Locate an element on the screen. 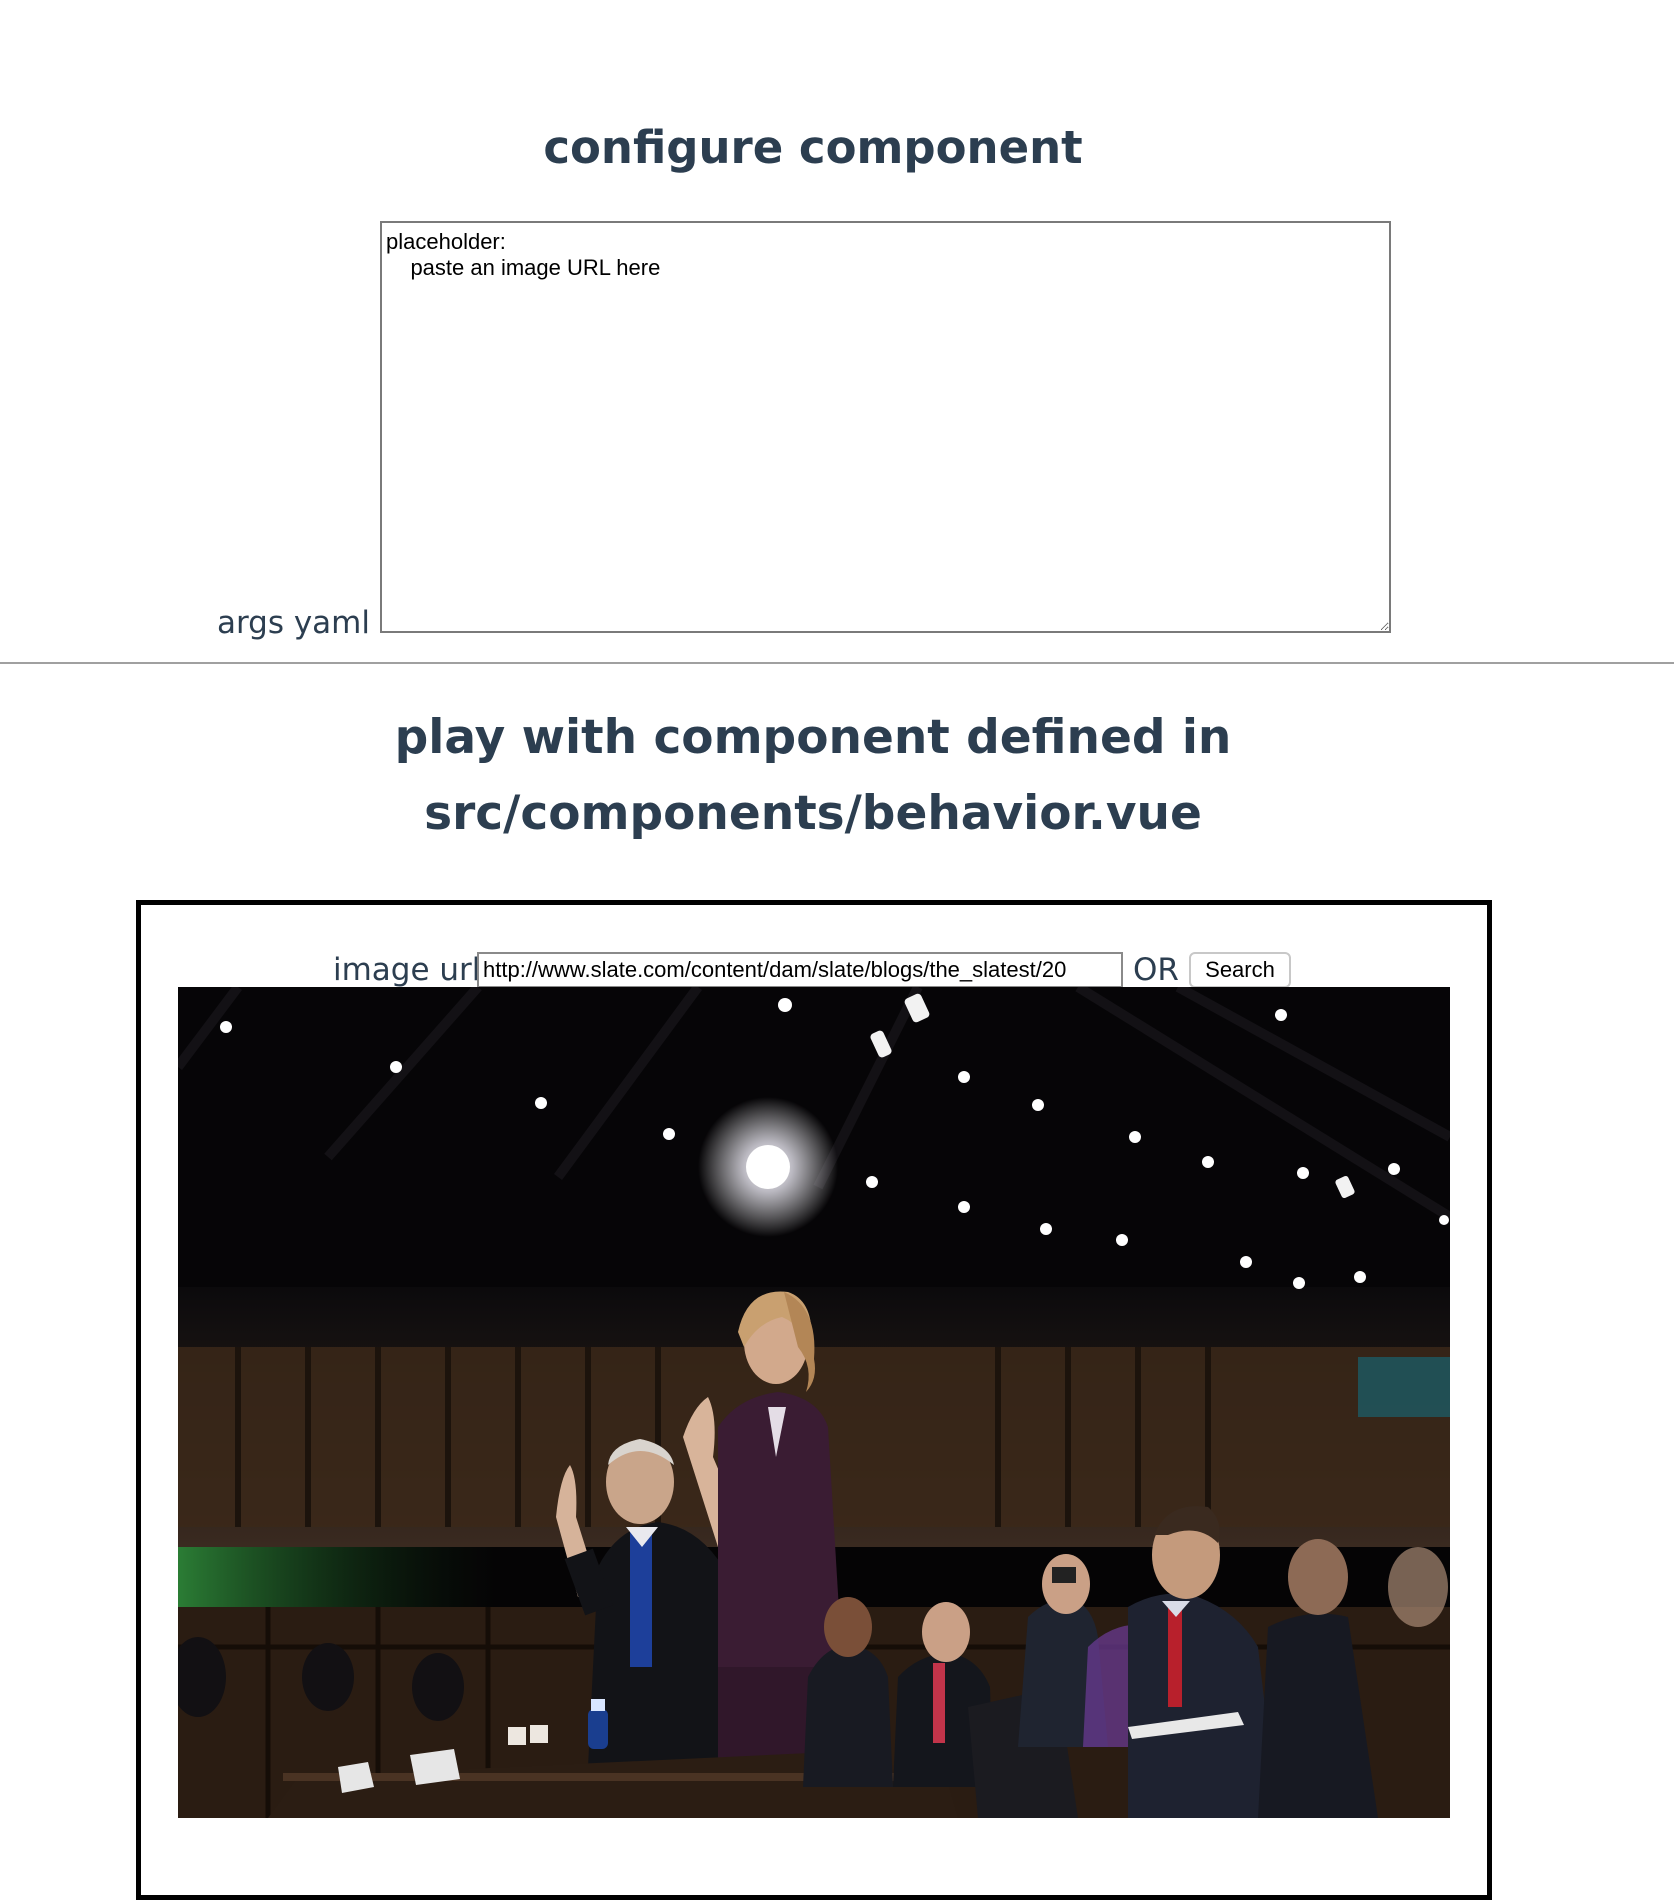 This screenshot has height=1900, width=1674. search-button: Search is located at coordinates (1240, 970).